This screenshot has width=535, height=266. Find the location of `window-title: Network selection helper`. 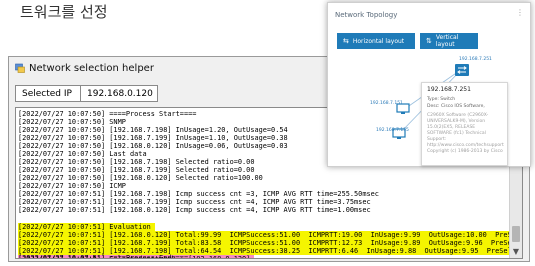

window-title: Network selection helper is located at coordinates (91, 68).